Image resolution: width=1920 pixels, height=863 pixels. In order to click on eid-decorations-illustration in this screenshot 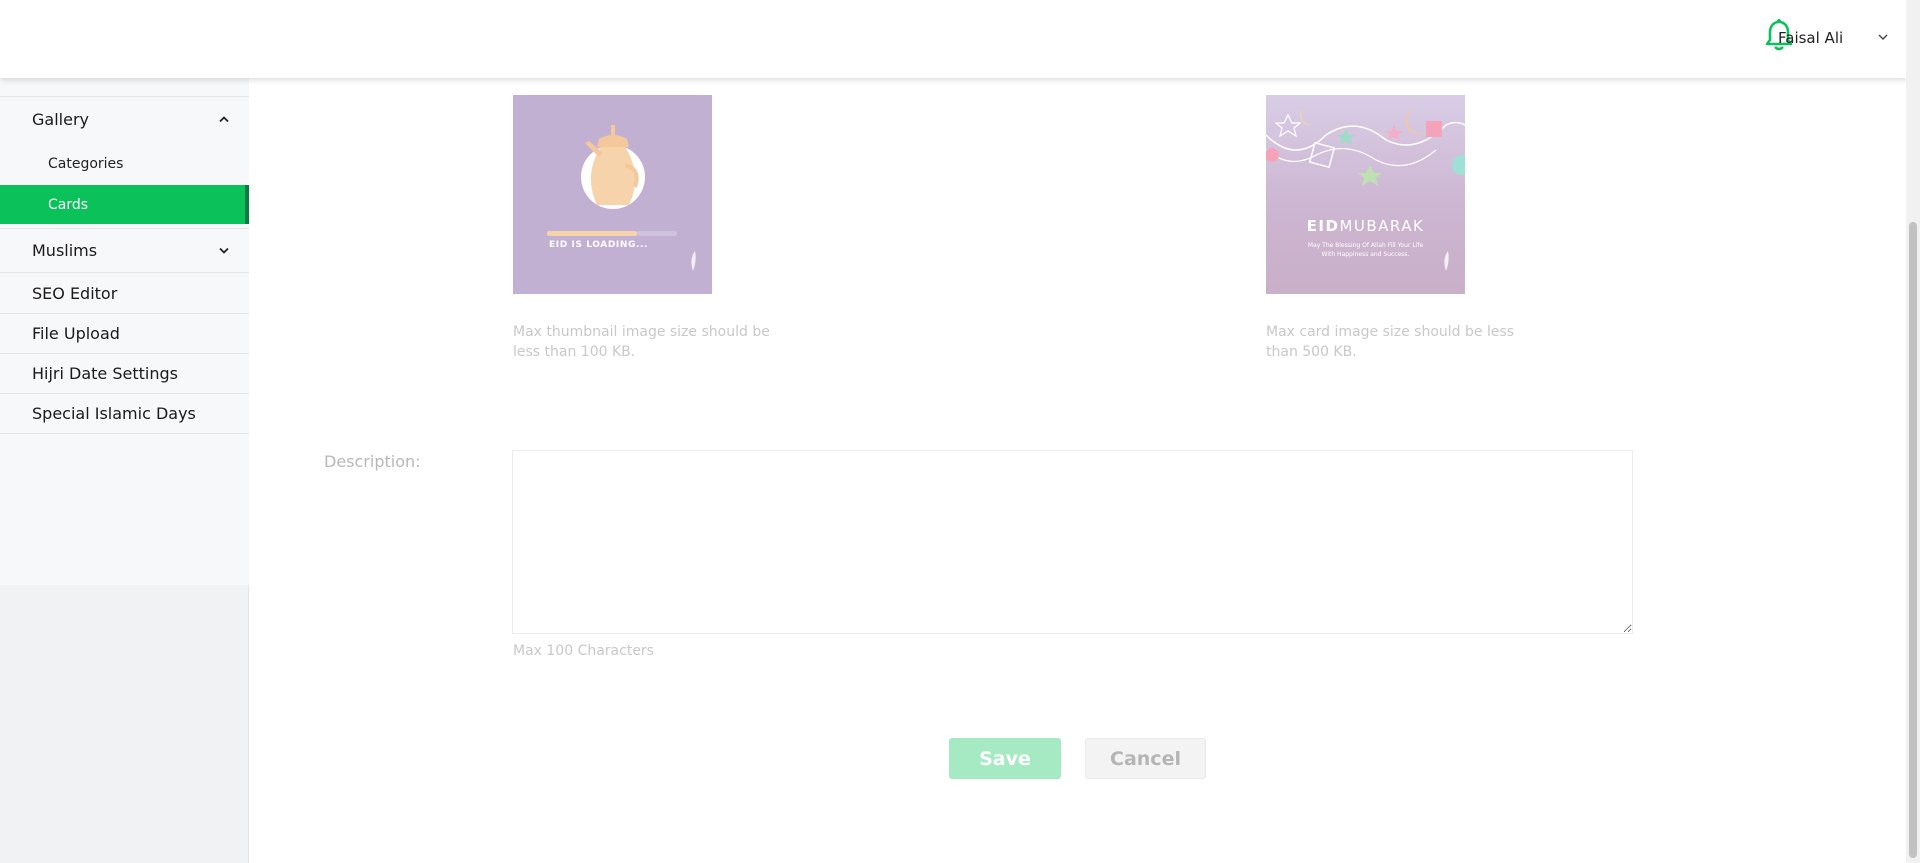, I will do `click(1365, 189)`.